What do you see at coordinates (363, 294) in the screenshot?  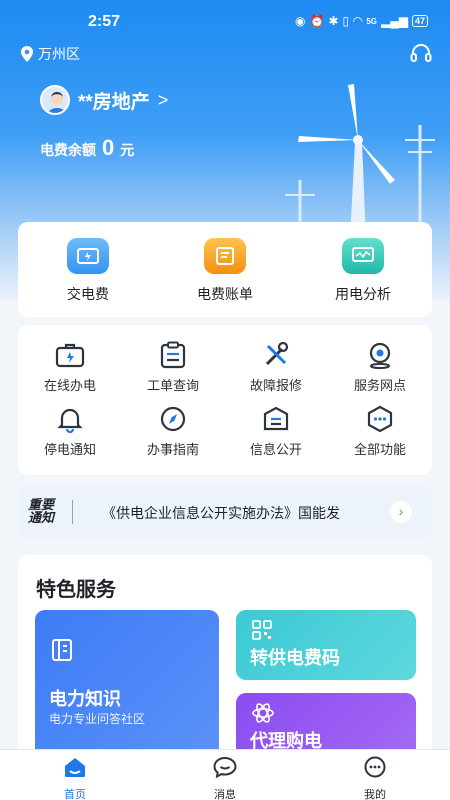 I see `quick-label: 用电分析` at bounding box center [363, 294].